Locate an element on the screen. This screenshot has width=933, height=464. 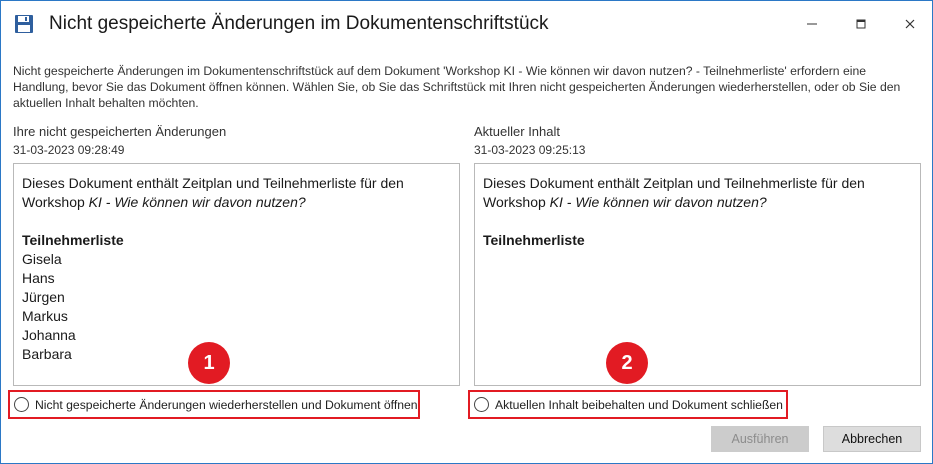
close-icon is located at coordinates (910, 24).